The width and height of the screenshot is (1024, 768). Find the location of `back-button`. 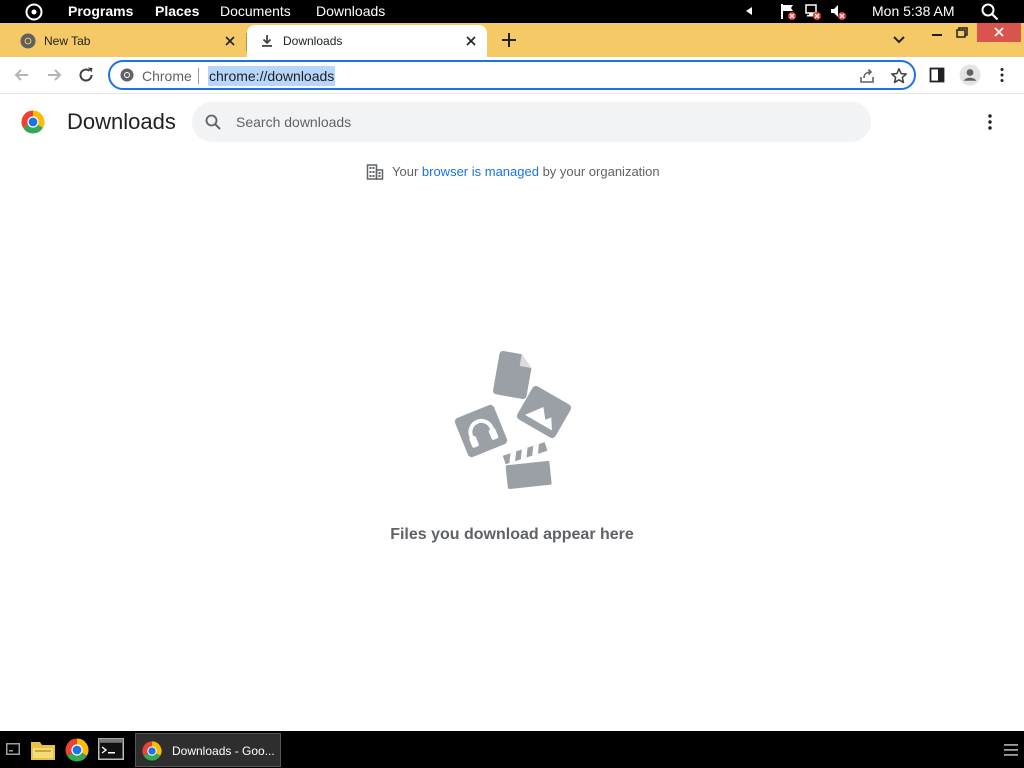

back-button is located at coordinates (22, 75).